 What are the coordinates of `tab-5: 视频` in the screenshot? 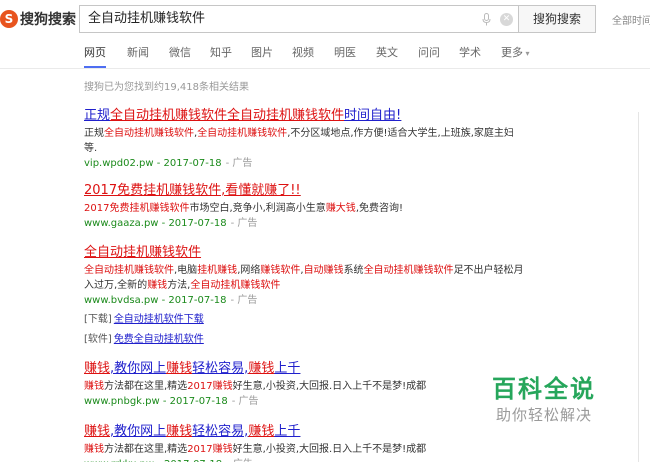 It's located at (303, 52).